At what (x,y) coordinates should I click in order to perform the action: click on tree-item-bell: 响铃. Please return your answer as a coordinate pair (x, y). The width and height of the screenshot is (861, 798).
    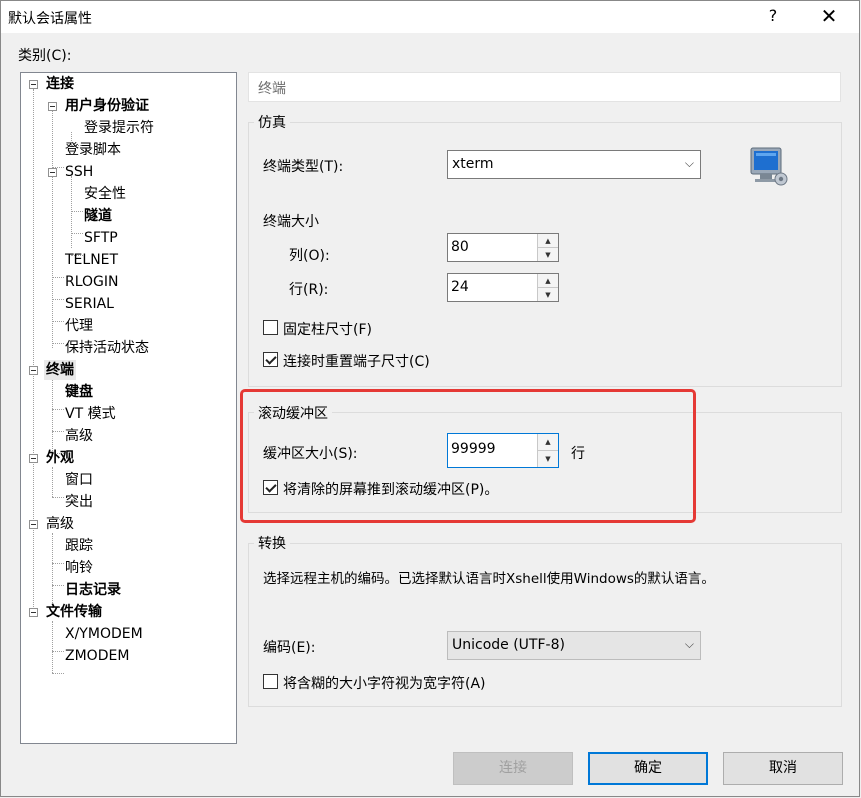
    Looking at the image, I should click on (79, 568).